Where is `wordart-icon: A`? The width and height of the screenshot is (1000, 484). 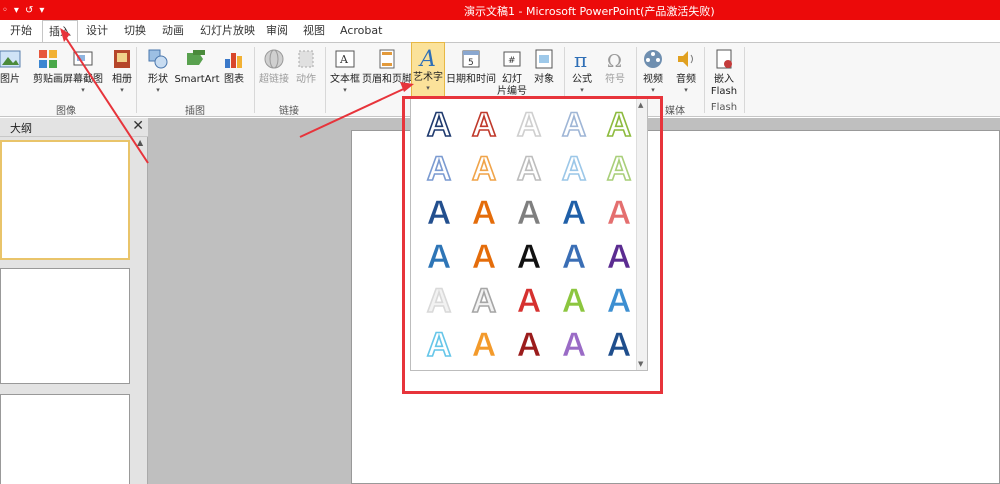 wordart-icon: A is located at coordinates (427, 58).